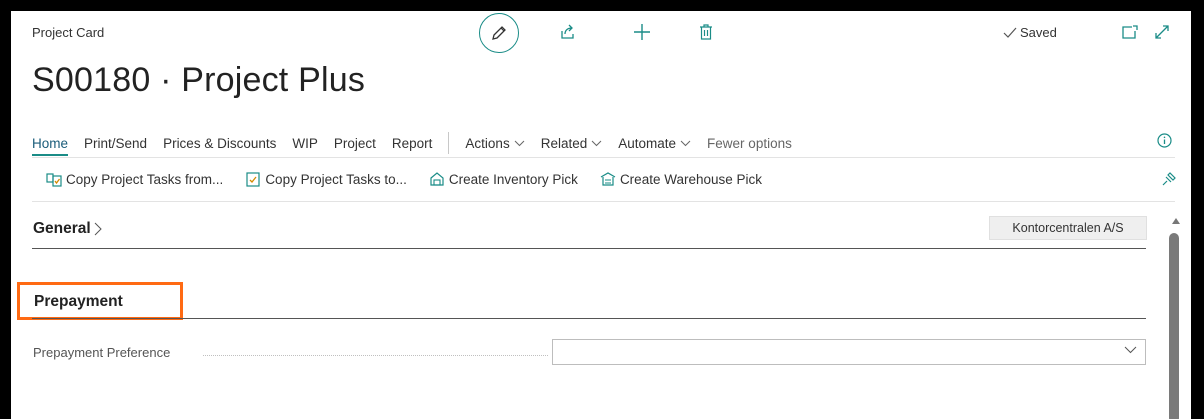 This screenshot has height=419, width=1204. Describe the element at coordinates (647, 143) in the screenshot. I see `menu-automate-label: Automate` at that location.